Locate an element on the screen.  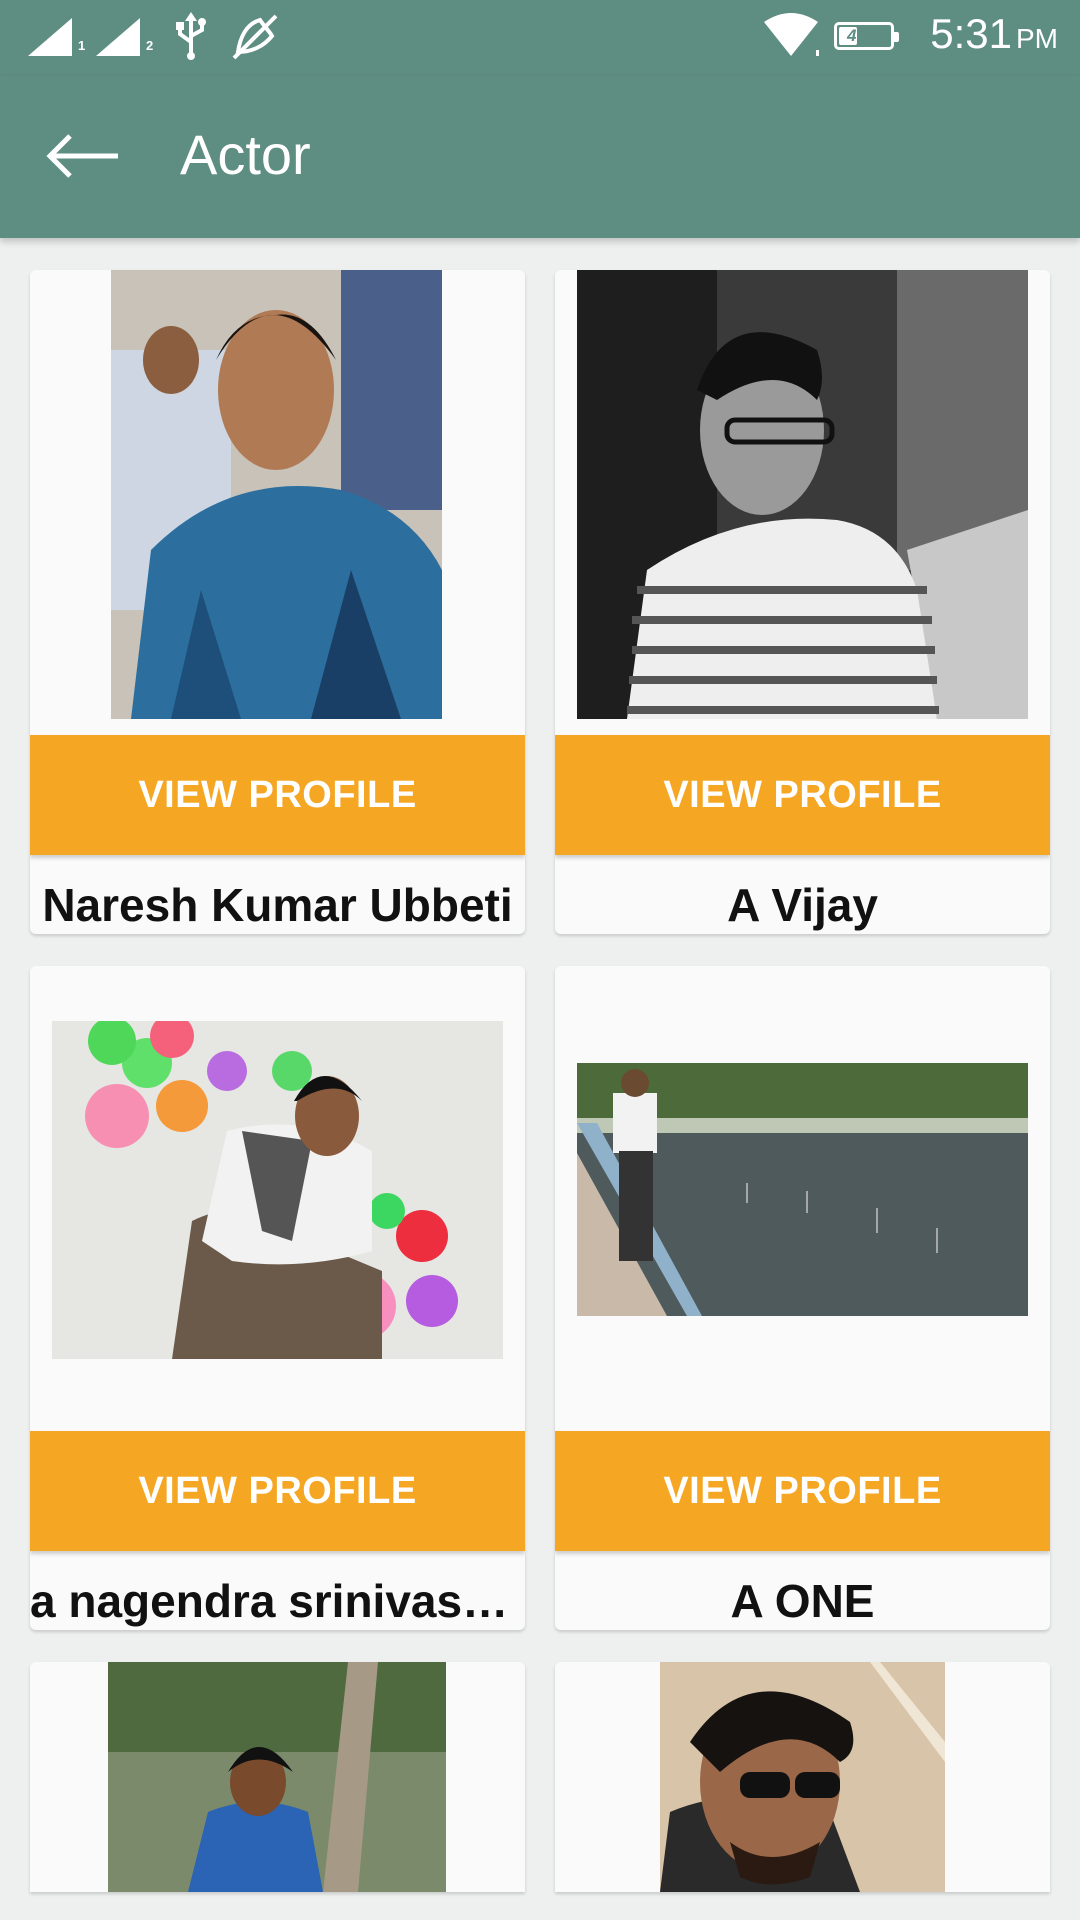
status-bar: 1 2 40% 5:31 PM is located at coordinates (540, 38).